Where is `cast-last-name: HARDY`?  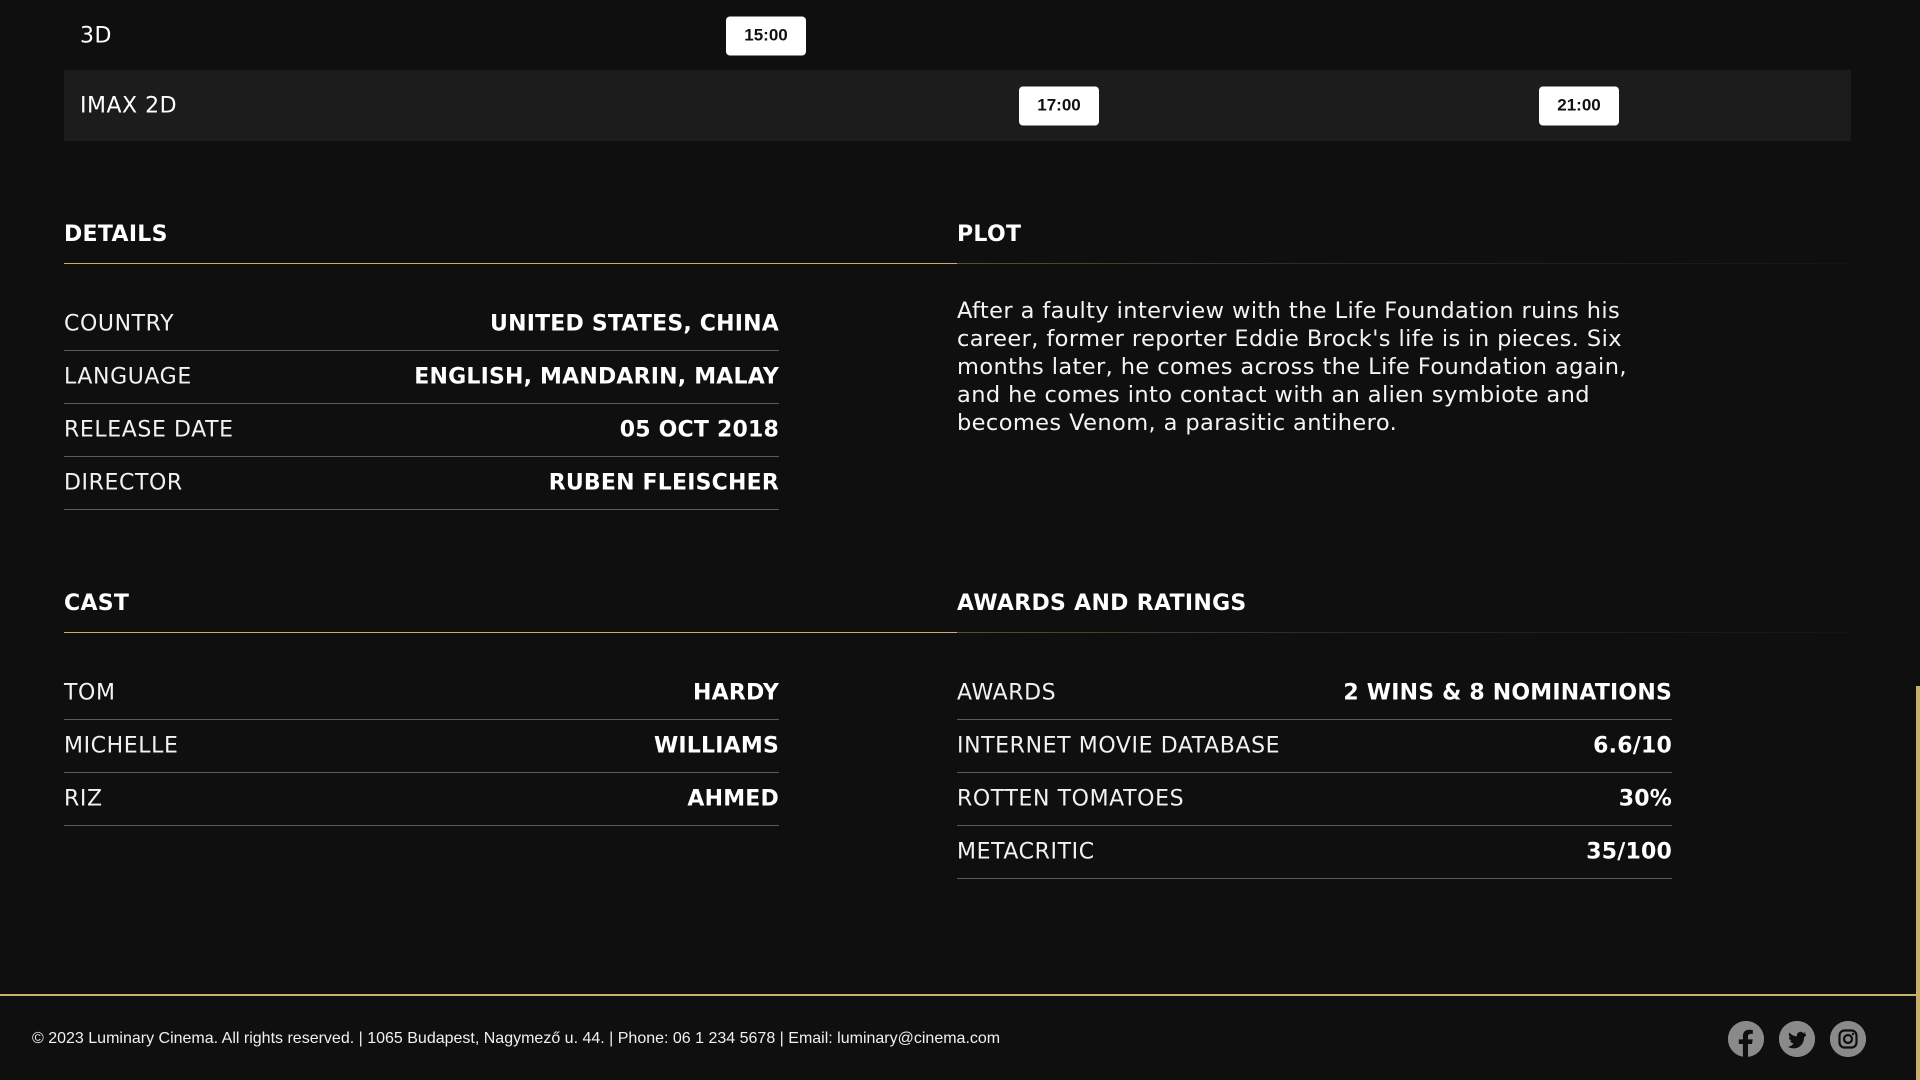 cast-last-name: HARDY is located at coordinates (736, 693).